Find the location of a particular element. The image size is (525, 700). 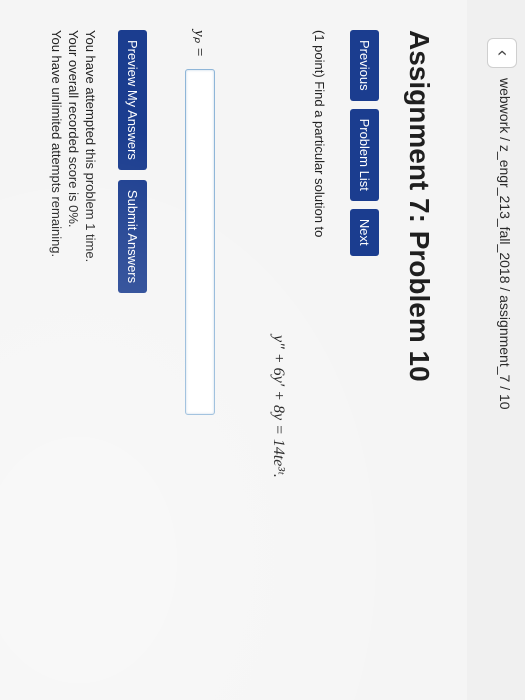

chevron-left-icon: ‹ is located at coordinates (502, 53).